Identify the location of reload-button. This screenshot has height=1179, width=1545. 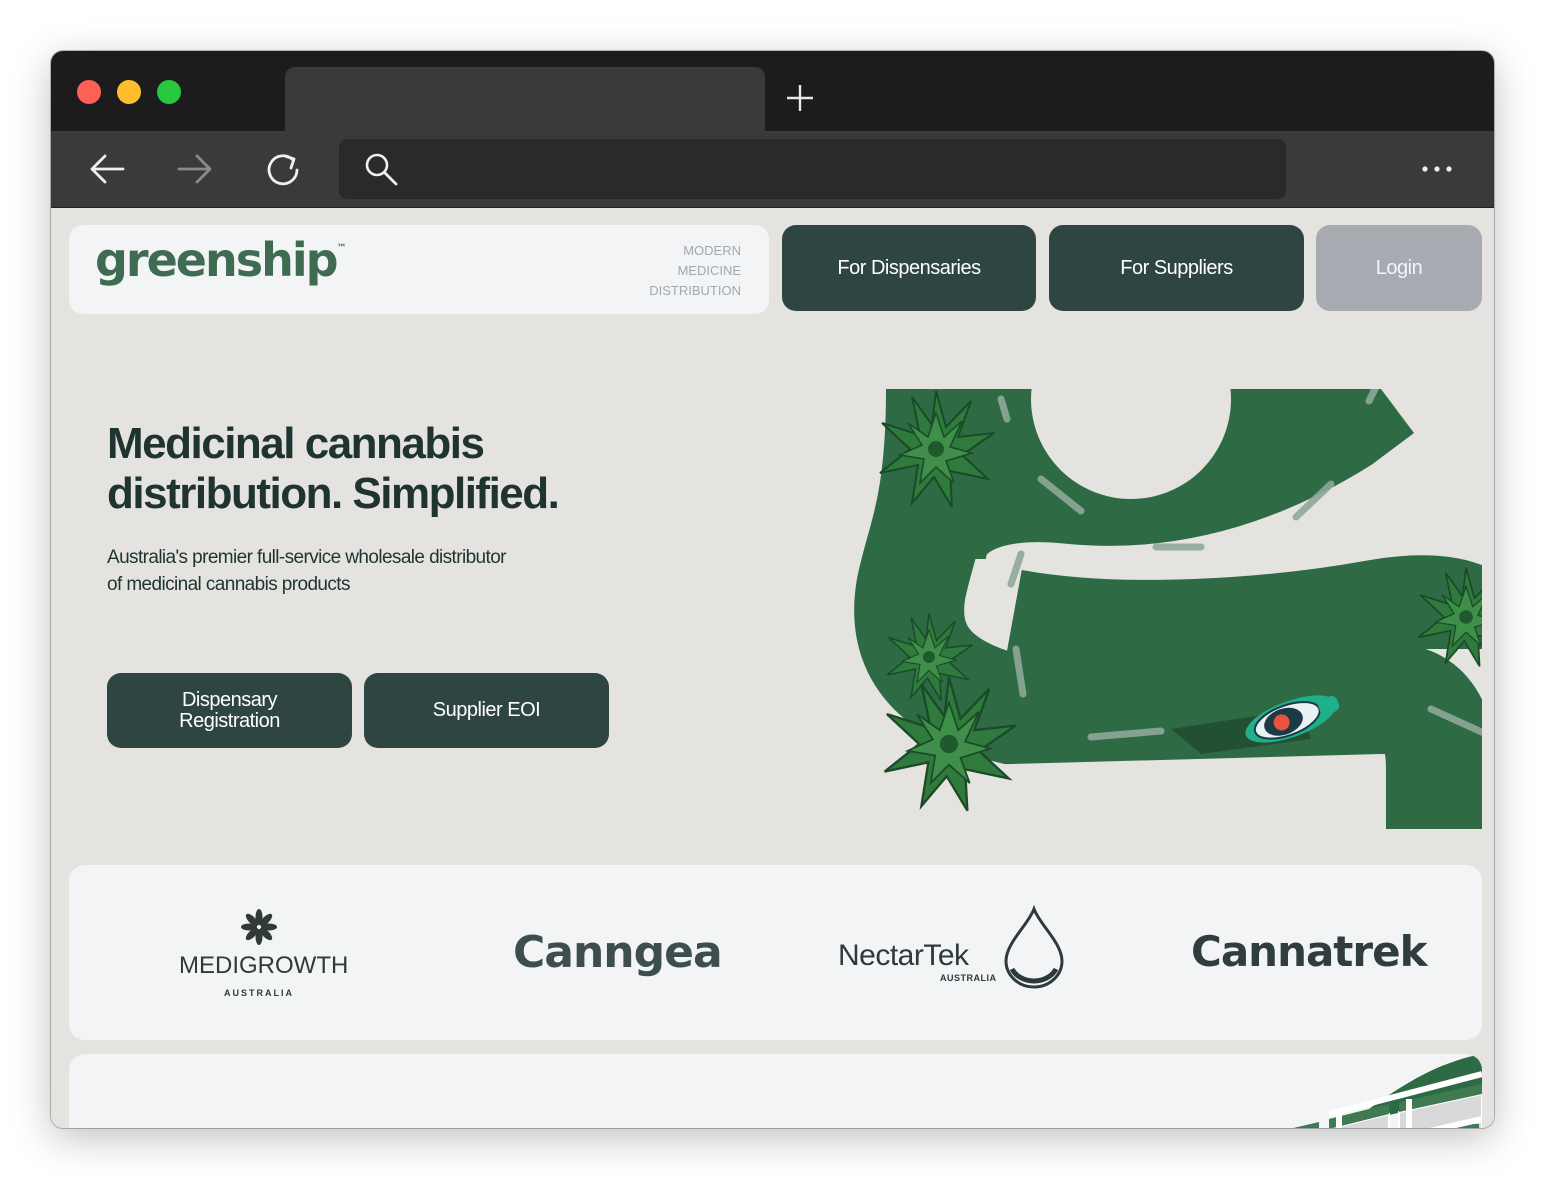
(283, 169).